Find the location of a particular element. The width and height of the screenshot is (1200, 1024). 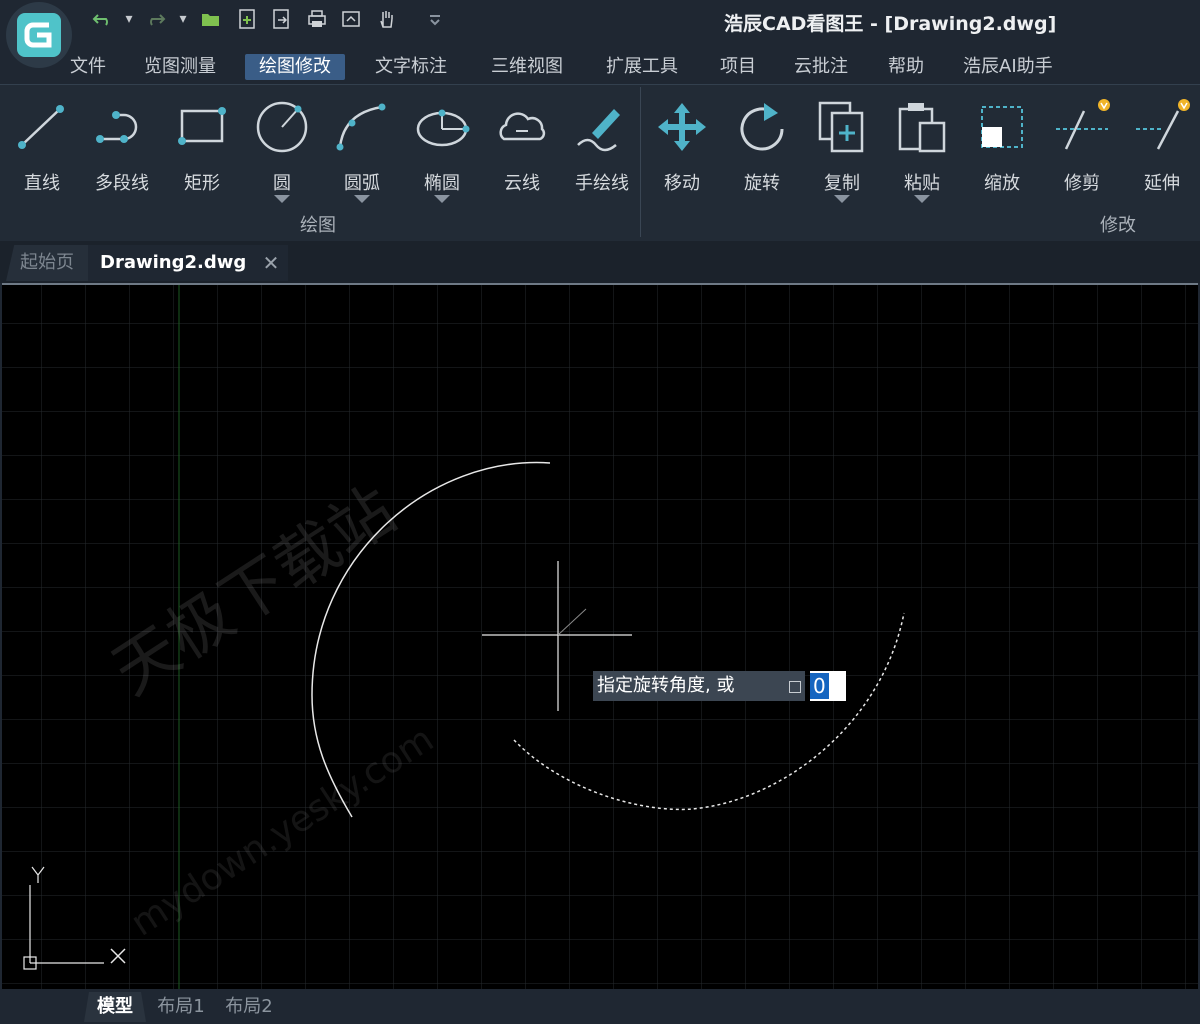

layout-tab-bar: 模型 布局1 布局2 is located at coordinates (600, 1006).